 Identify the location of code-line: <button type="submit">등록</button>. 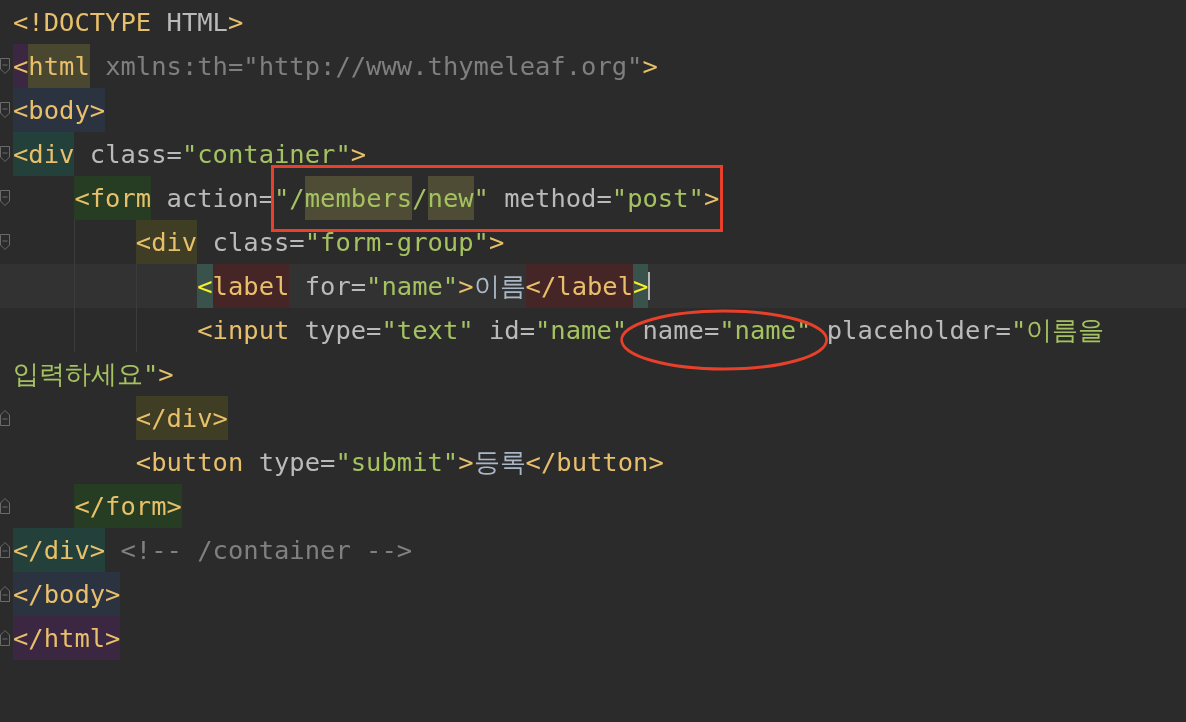
(399, 462).